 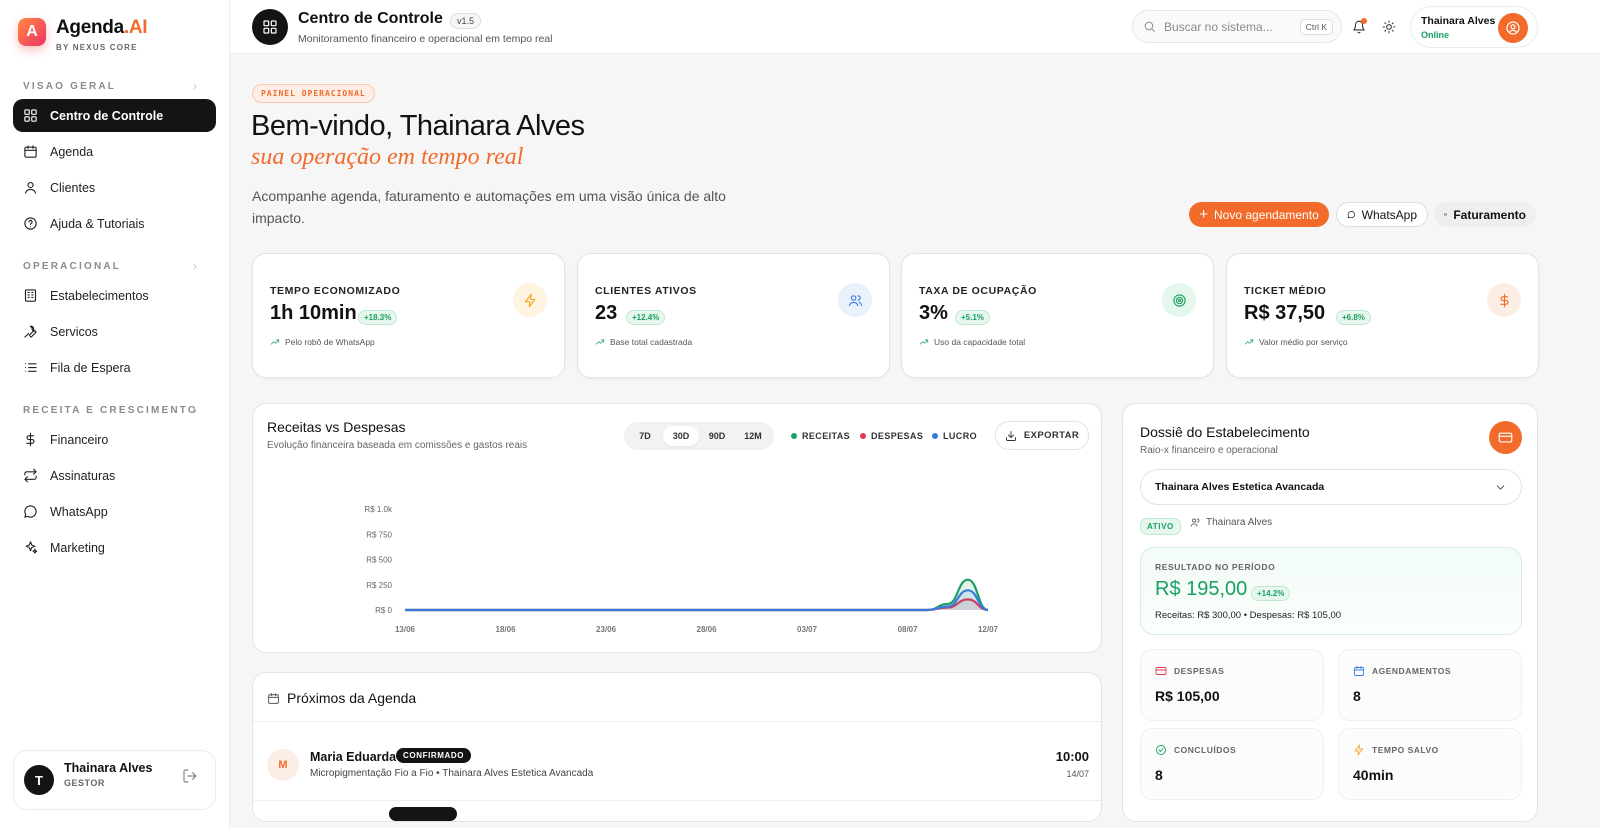 What do you see at coordinates (383, 610) in the screenshot?
I see `y-tick-label: R$ 0` at bounding box center [383, 610].